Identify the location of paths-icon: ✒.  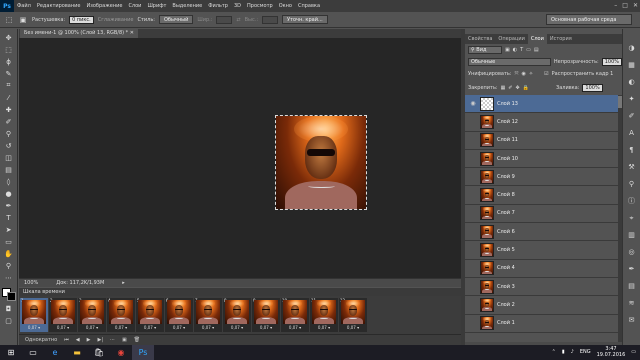
(632, 269).